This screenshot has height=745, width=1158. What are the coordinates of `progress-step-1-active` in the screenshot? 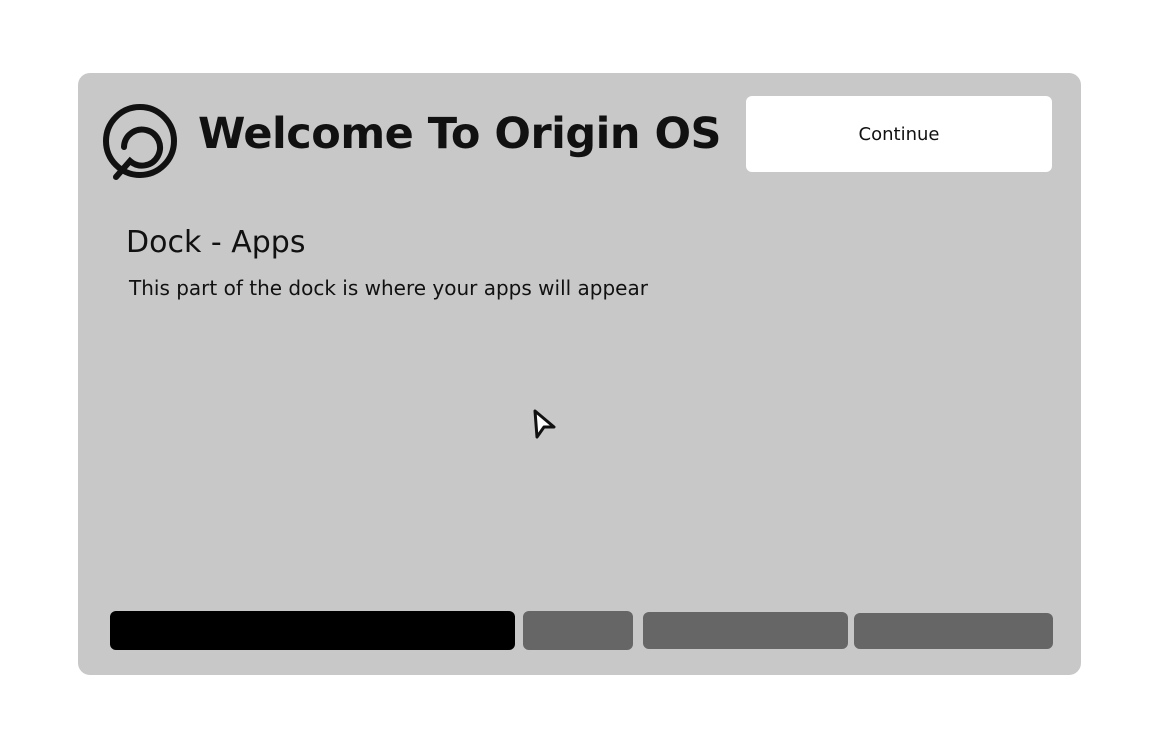 It's located at (312, 630).